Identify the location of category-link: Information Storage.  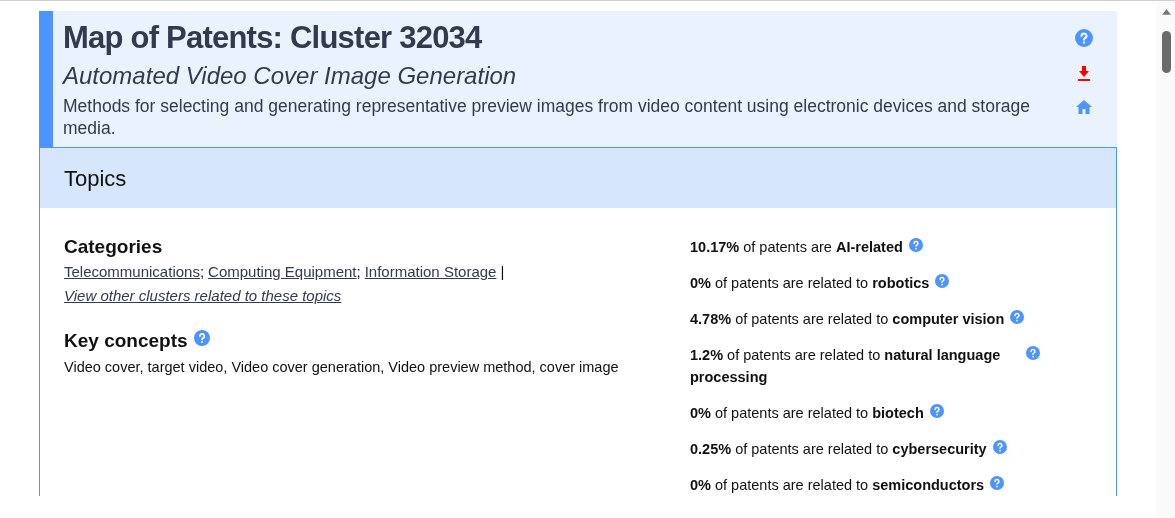
(430, 271).